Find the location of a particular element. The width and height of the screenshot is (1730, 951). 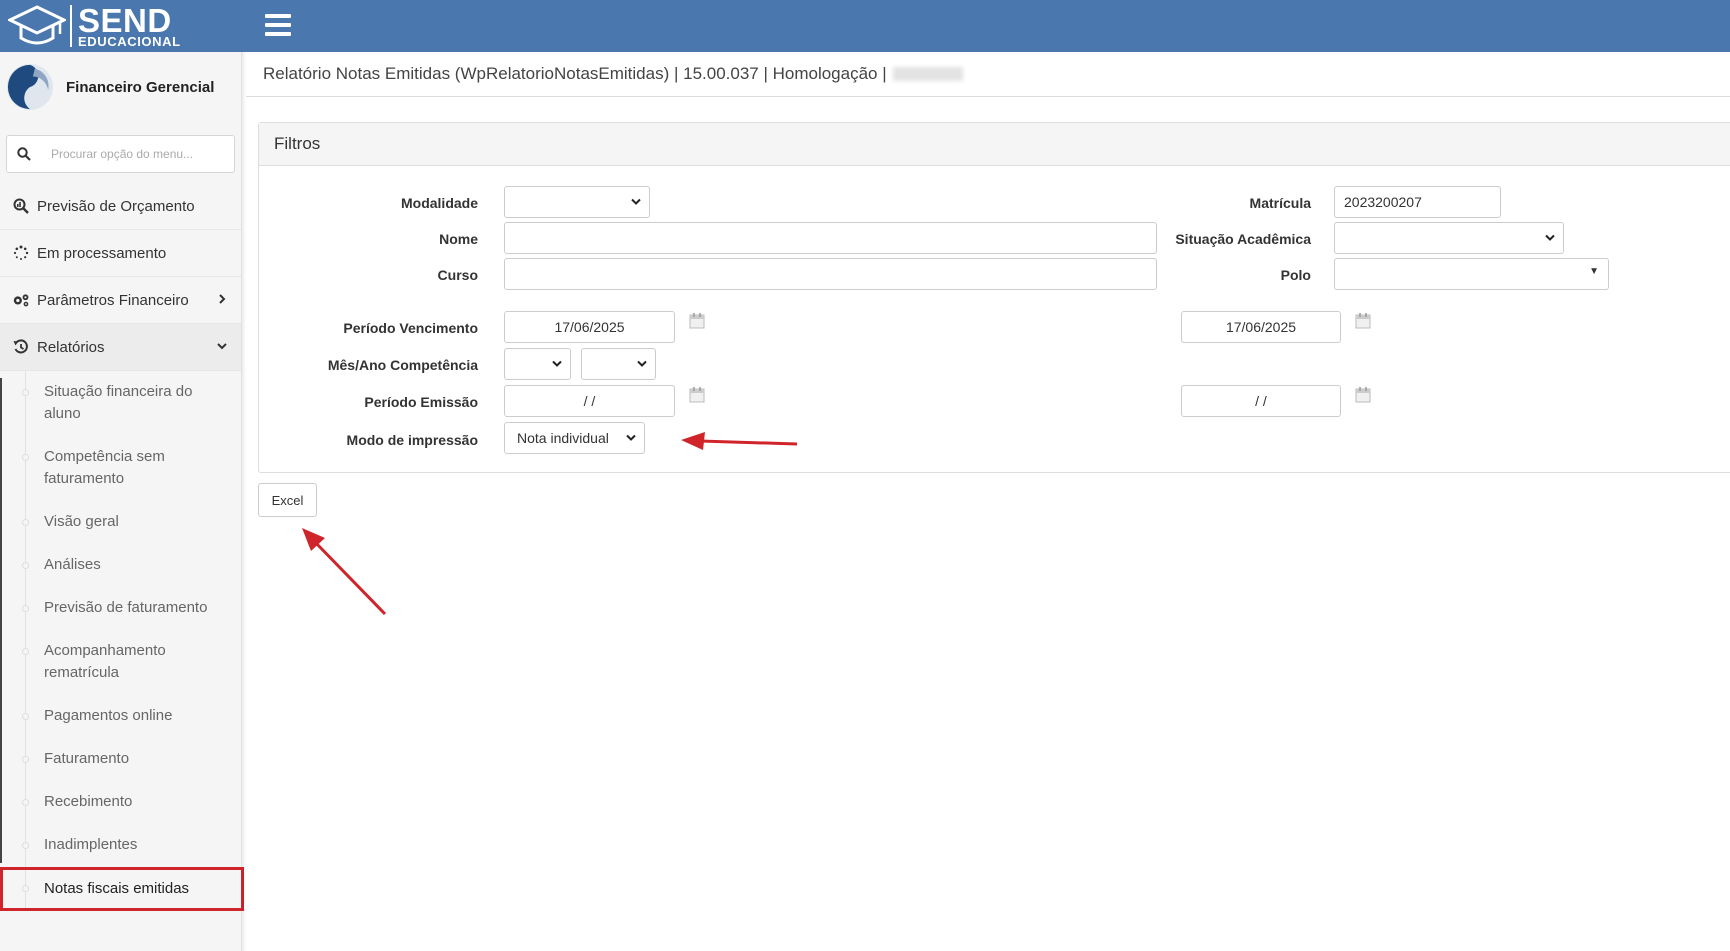

nome-input is located at coordinates (830, 238).